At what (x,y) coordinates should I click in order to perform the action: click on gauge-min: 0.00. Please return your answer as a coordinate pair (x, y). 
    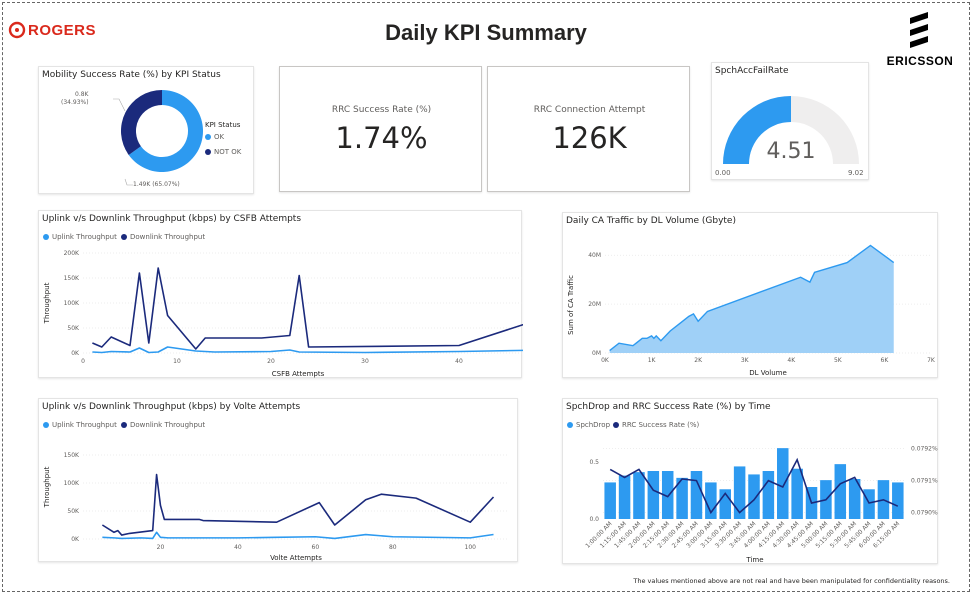
    Looking at the image, I should click on (723, 173).